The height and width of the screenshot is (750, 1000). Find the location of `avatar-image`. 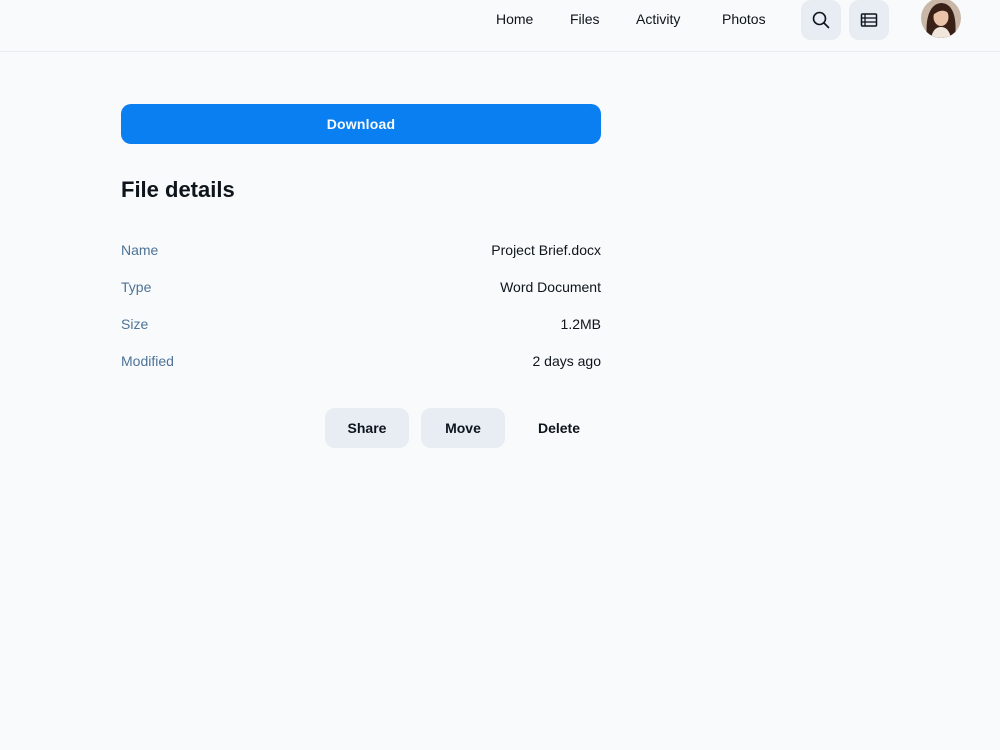

avatar-image is located at coordinates (941, 19).